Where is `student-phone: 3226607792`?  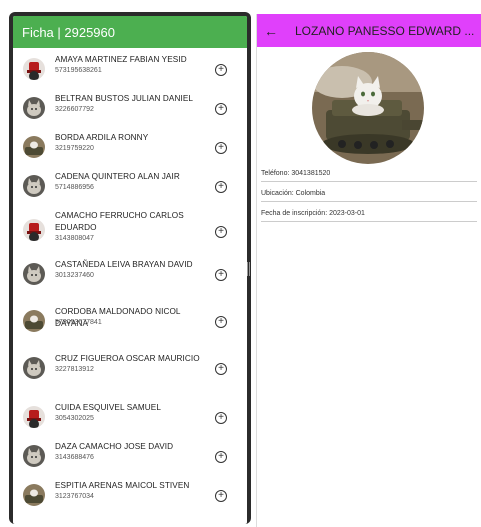 student-phone: 3226607792 is located at coordinates (74, 109).